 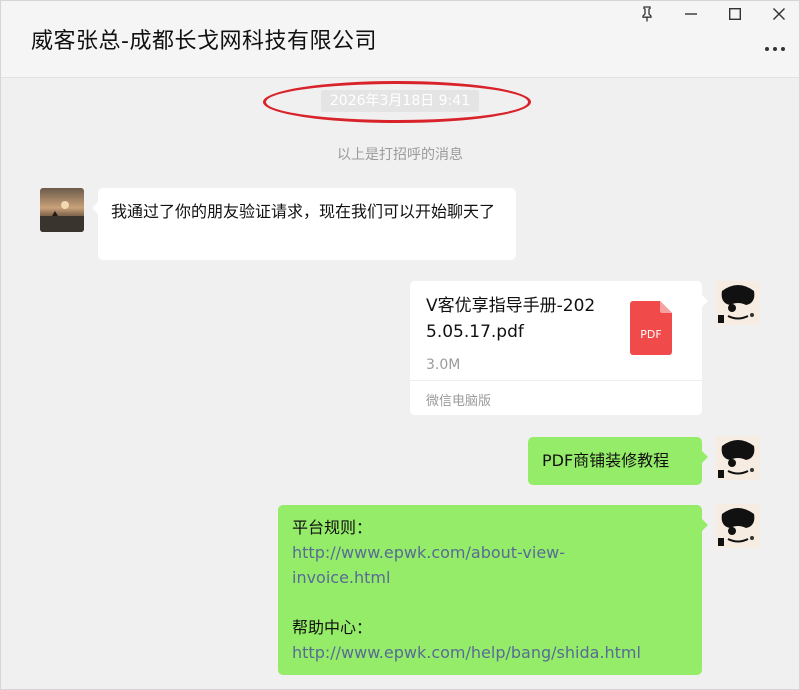 What do you see at coordinates (647, 14) in the screenshot?
I see `pin-icon` at bounding box center [647, 14].